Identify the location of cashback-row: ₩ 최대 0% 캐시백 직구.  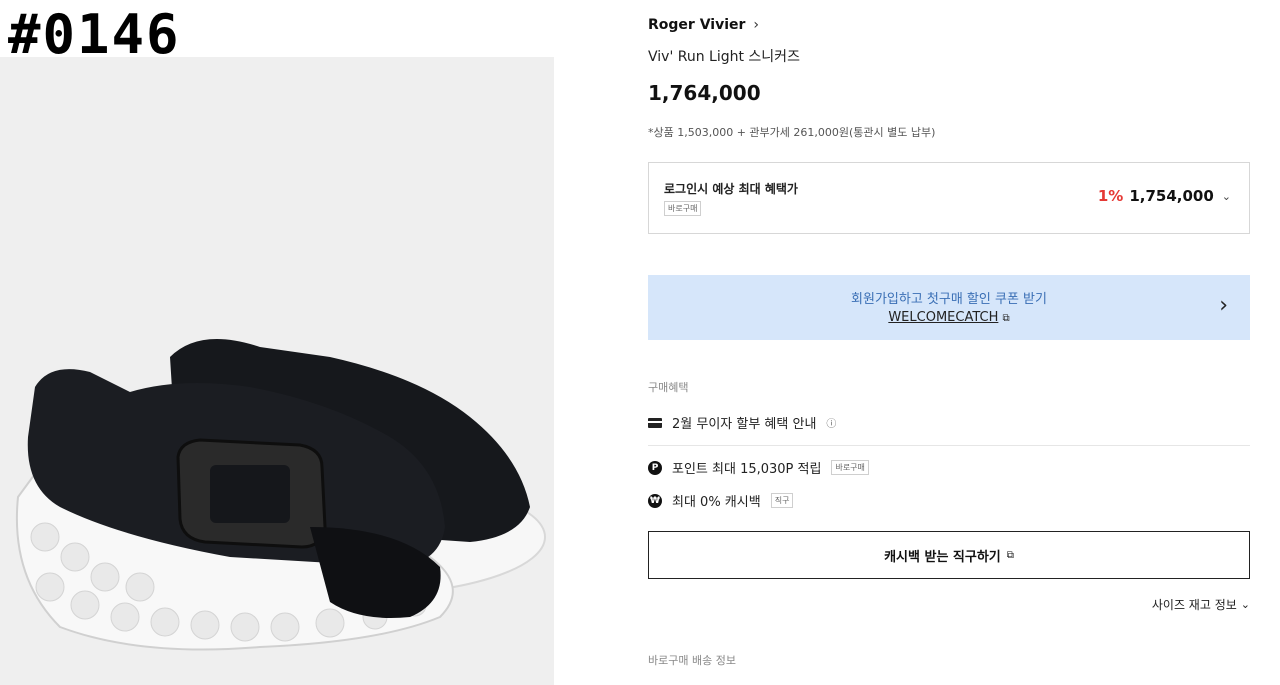
(721, 500).